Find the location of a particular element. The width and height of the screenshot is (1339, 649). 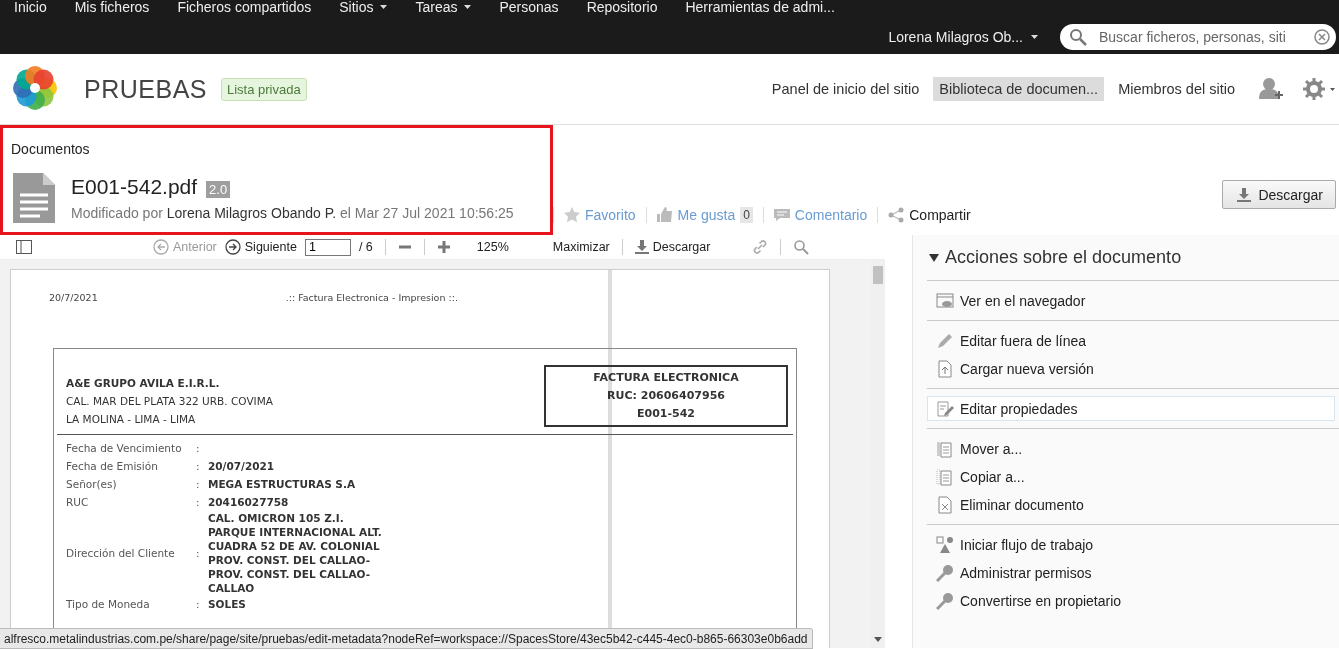

edit-document-icon is located at coordinates (945, 408).